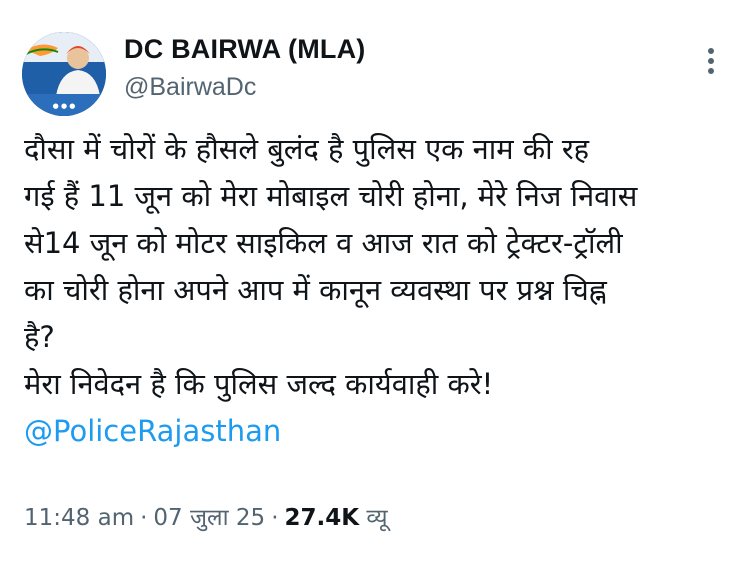 The image size is (750, 567). I want to click on more-dots-icon, so click(711, 61).